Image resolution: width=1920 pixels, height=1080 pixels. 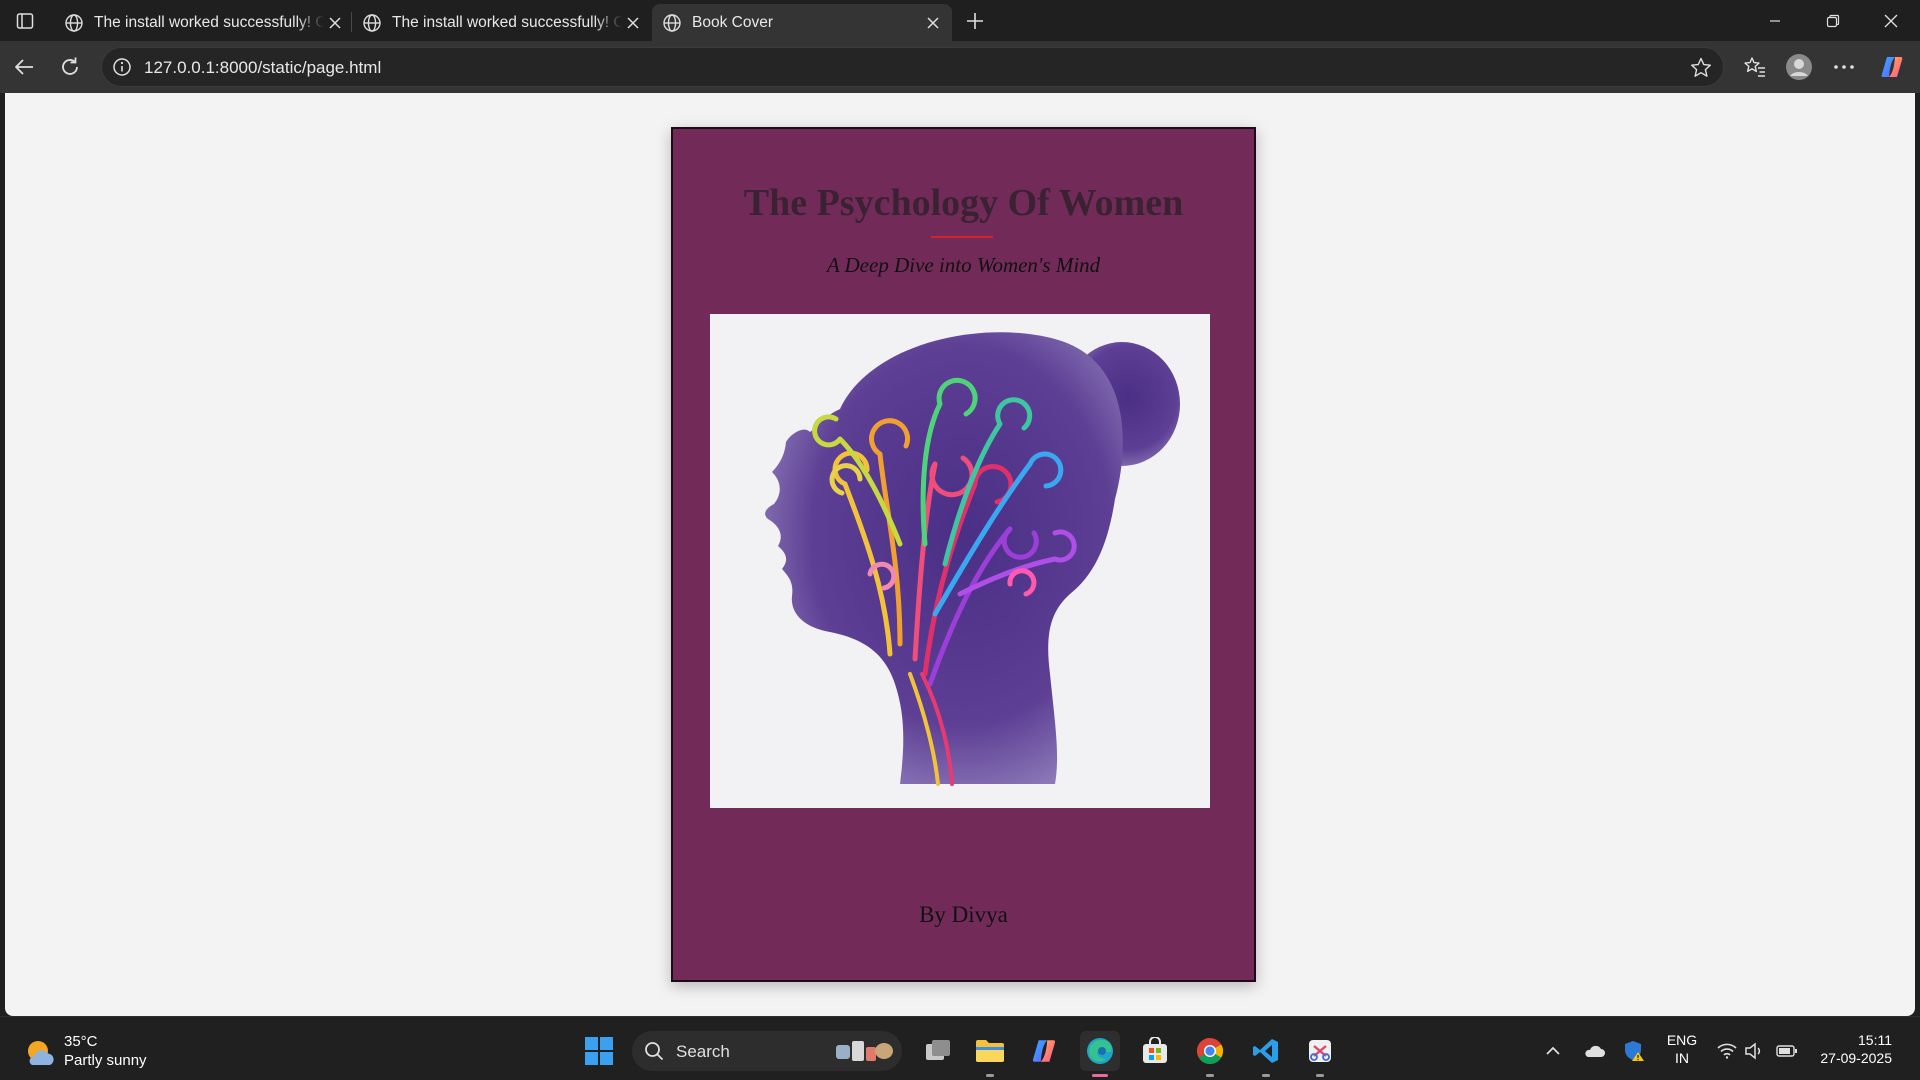 What do you see at coordinates (41, 1053) in the screenshot?
I see `partly-sunny-icon` at bounding box center [41, 1053].